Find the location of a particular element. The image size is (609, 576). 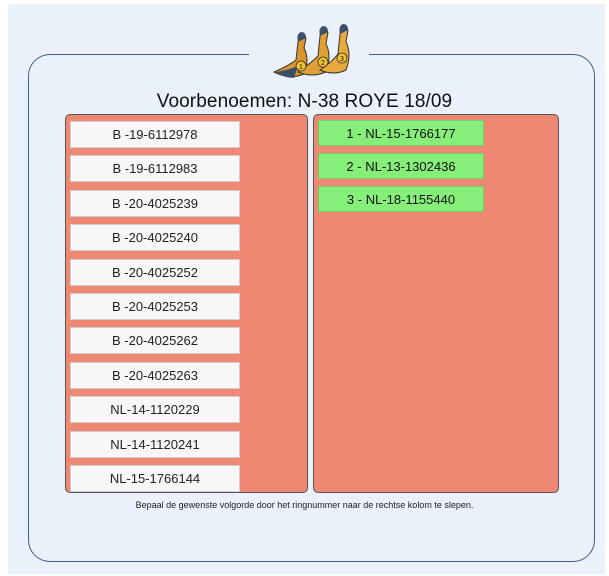

ring-chip: NL-14-1120229 is located at coordinates (155, 410).